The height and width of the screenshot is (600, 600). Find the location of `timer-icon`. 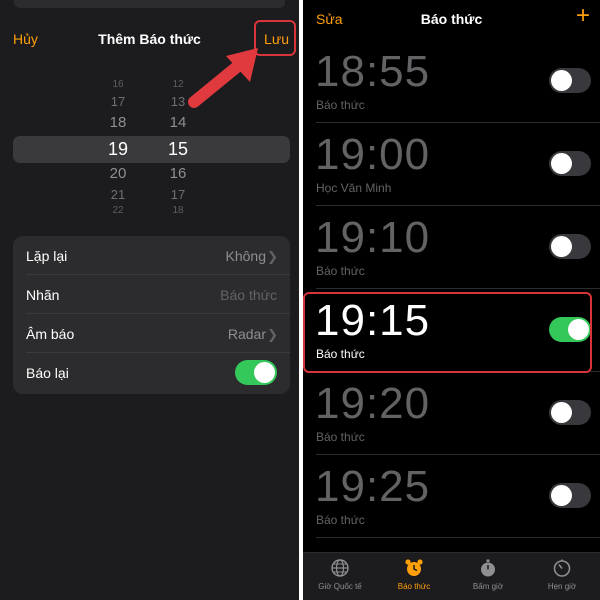

timer-icon is located at coordinates (562, 568).